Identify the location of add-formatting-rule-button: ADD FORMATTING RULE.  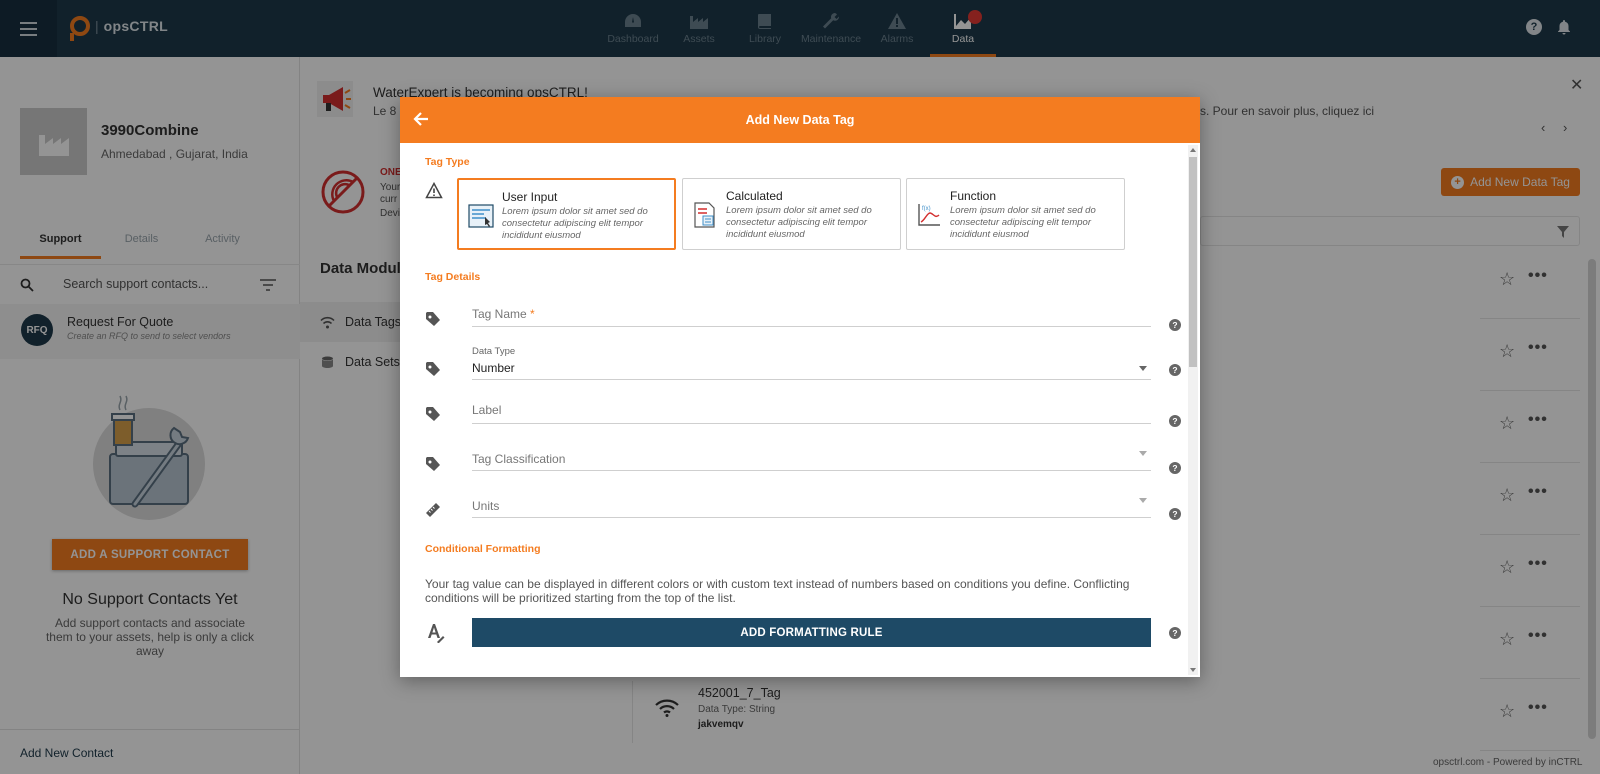
(811, 632).